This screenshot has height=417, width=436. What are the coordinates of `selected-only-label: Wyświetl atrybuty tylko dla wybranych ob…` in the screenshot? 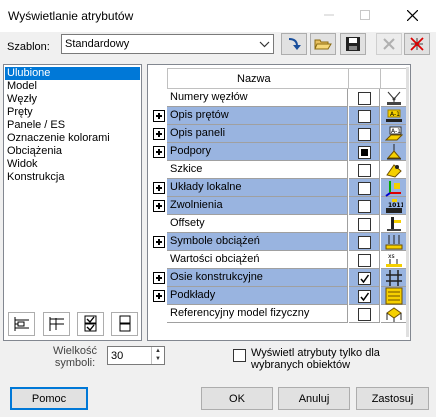 It's located at (315, 359).